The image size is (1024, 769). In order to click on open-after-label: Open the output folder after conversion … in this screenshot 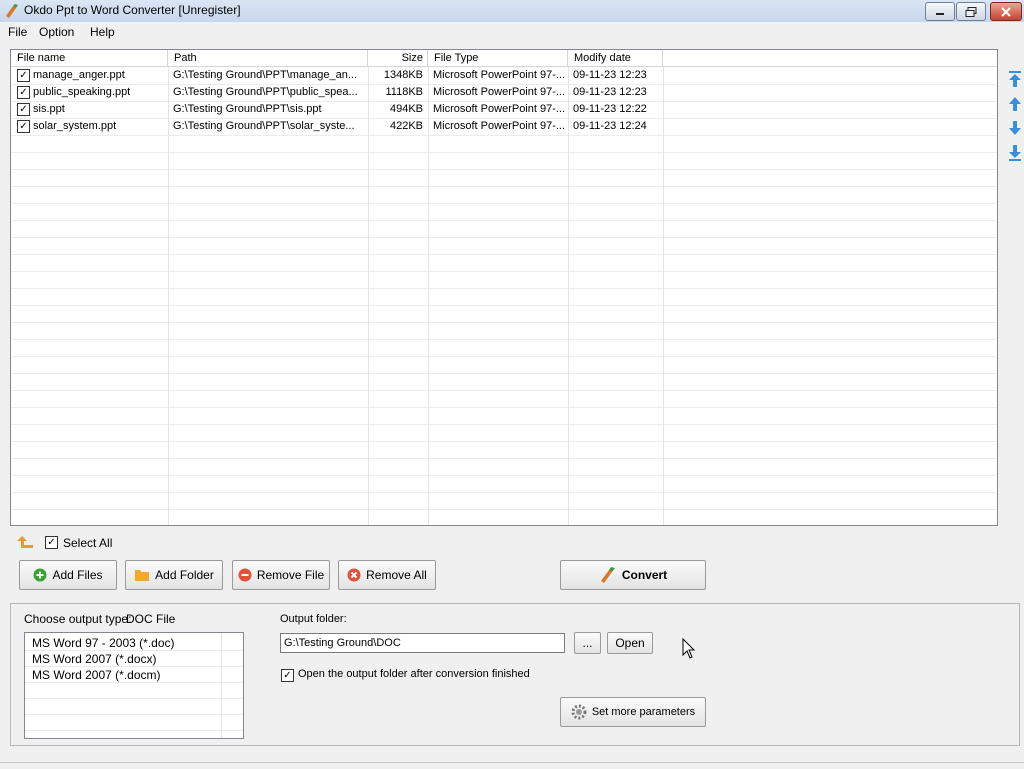, I will do `click(414, 674)`.